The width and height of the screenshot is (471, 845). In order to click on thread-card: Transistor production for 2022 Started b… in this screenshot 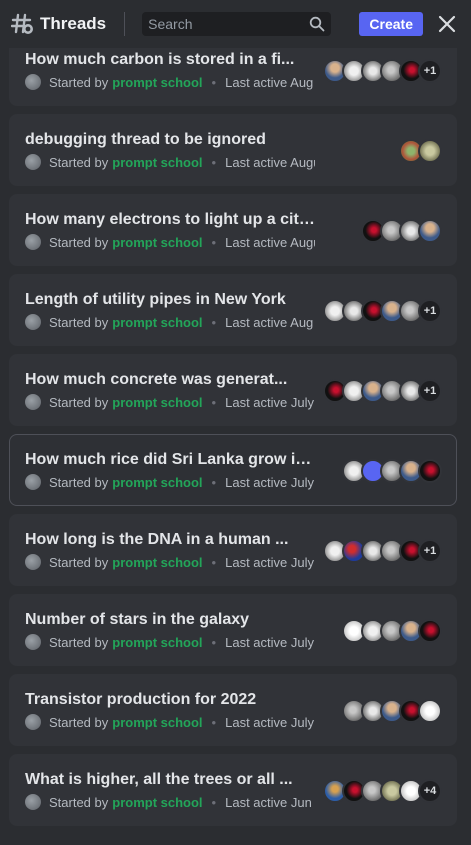, I will do `click(233, 710)`.